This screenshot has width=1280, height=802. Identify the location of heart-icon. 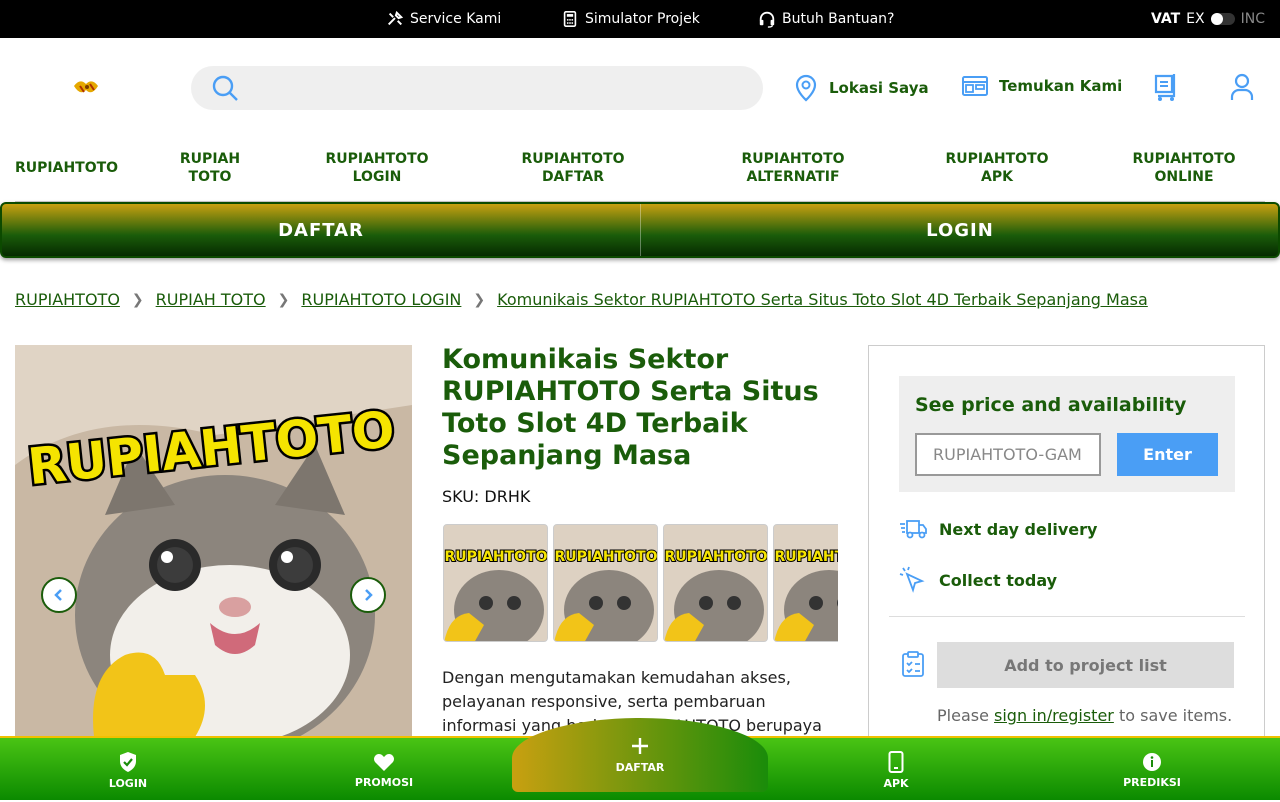
(384, 762).